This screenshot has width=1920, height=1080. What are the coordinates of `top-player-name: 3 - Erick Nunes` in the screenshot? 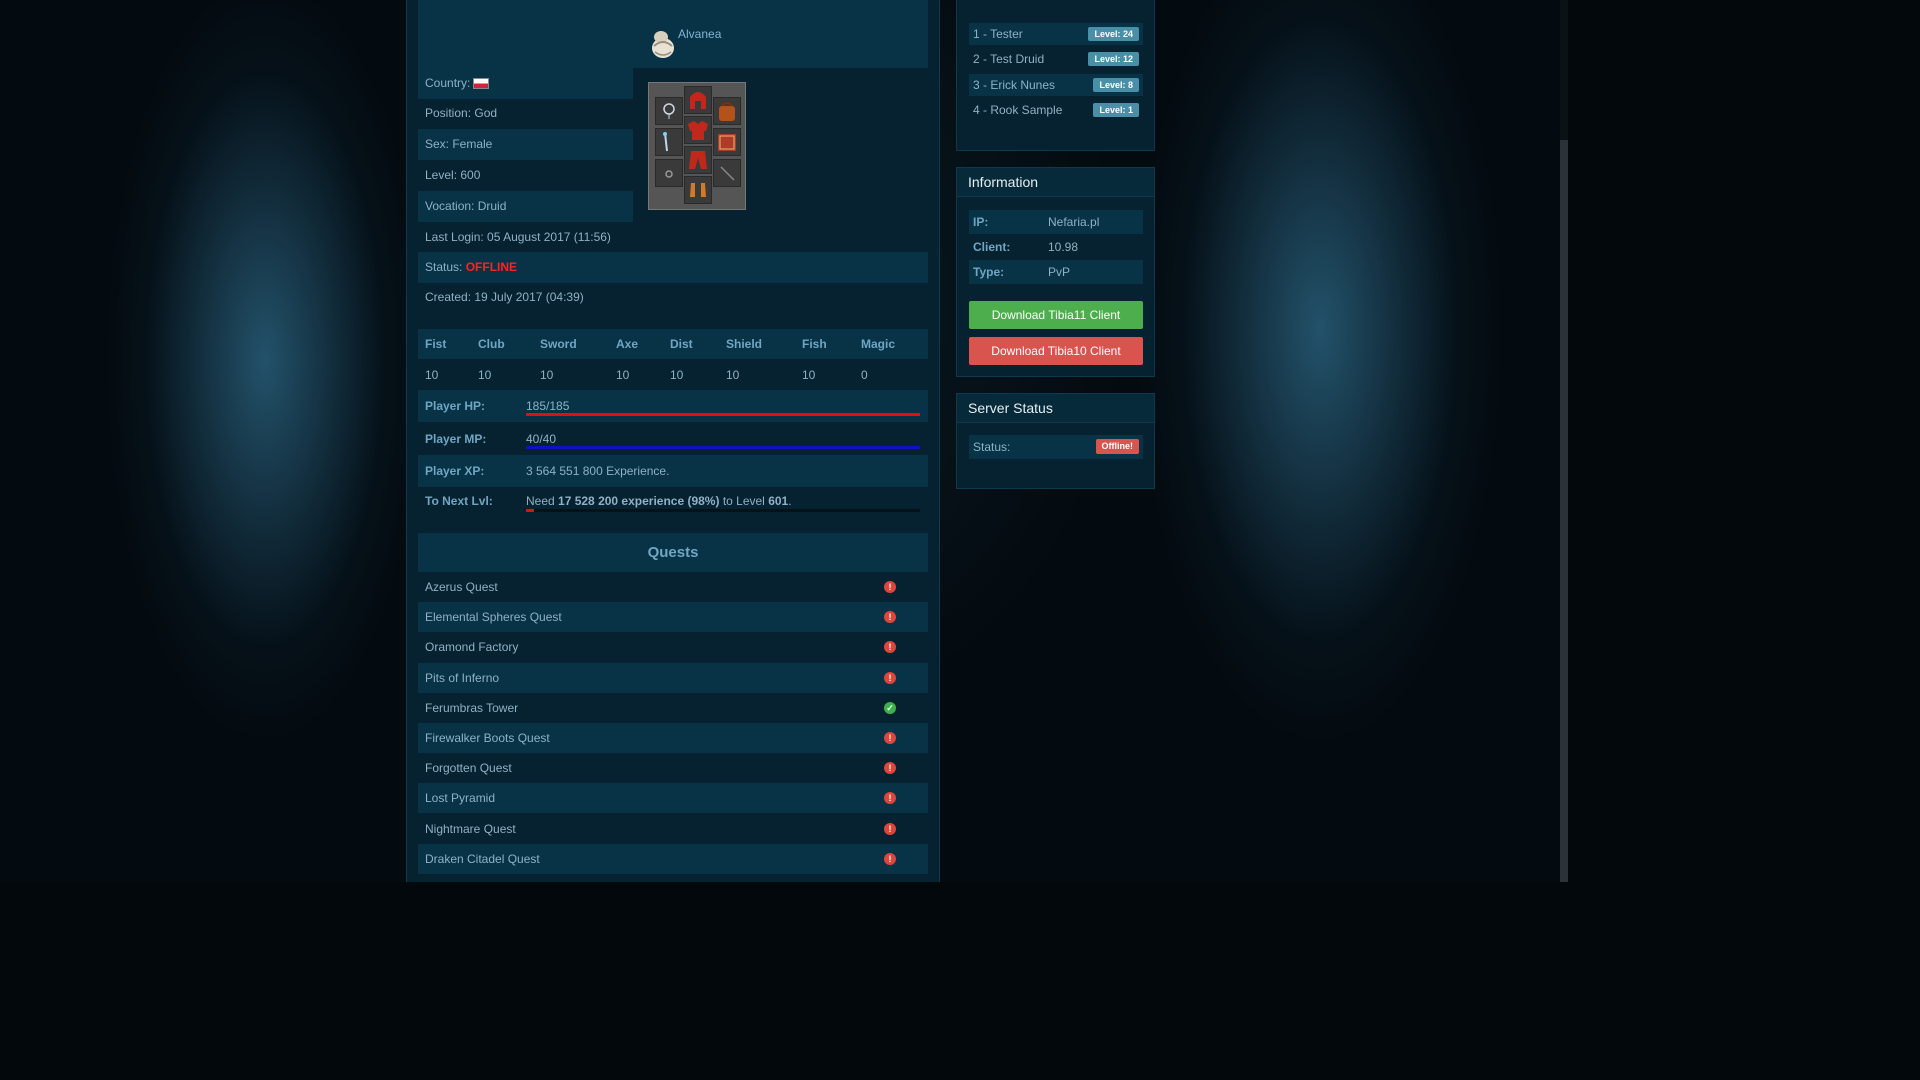 It's located at (1014, 85).